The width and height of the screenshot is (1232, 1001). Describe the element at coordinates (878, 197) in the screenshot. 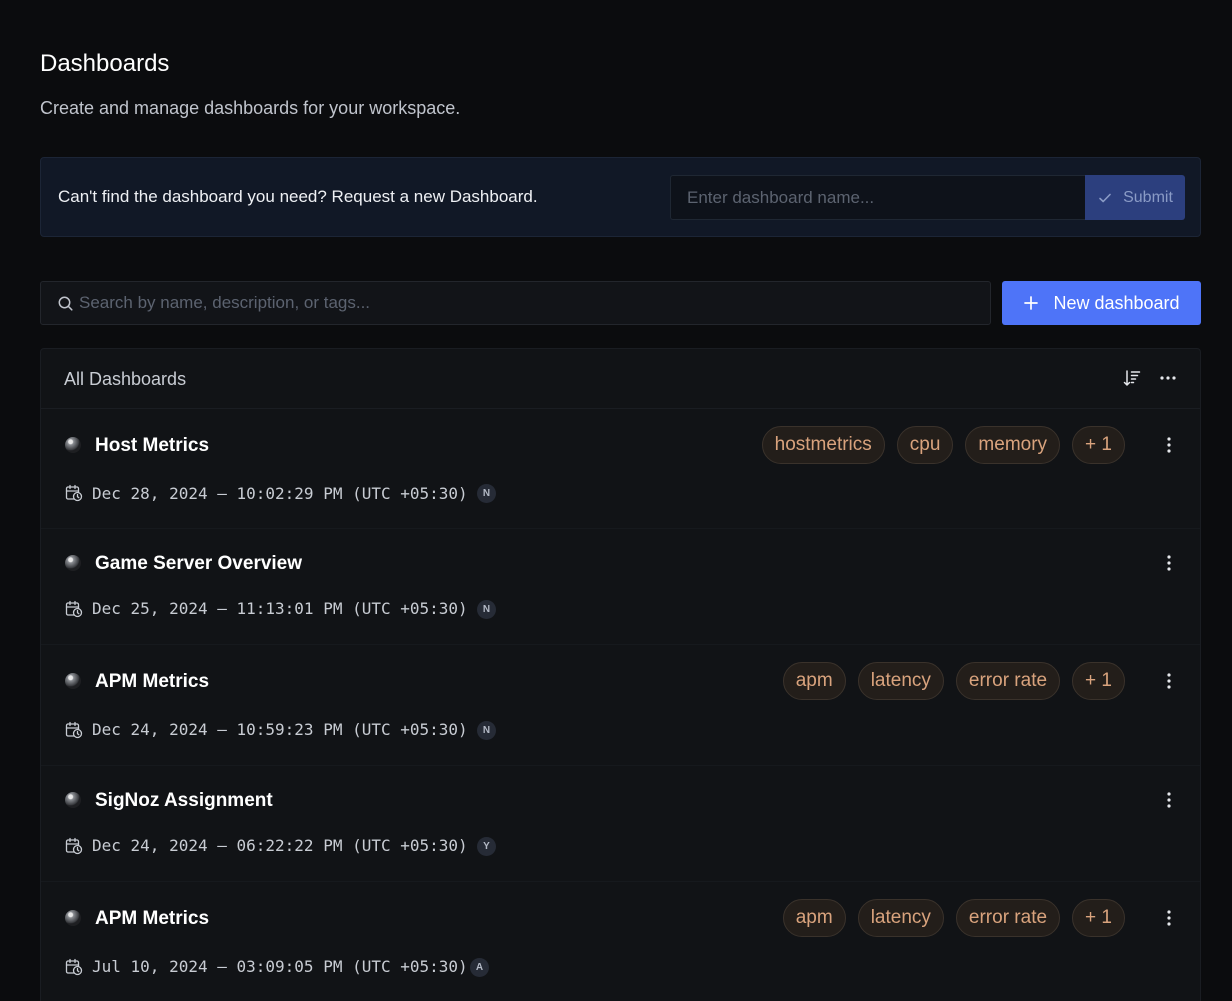

I see `dashboard-name-input` at that location.